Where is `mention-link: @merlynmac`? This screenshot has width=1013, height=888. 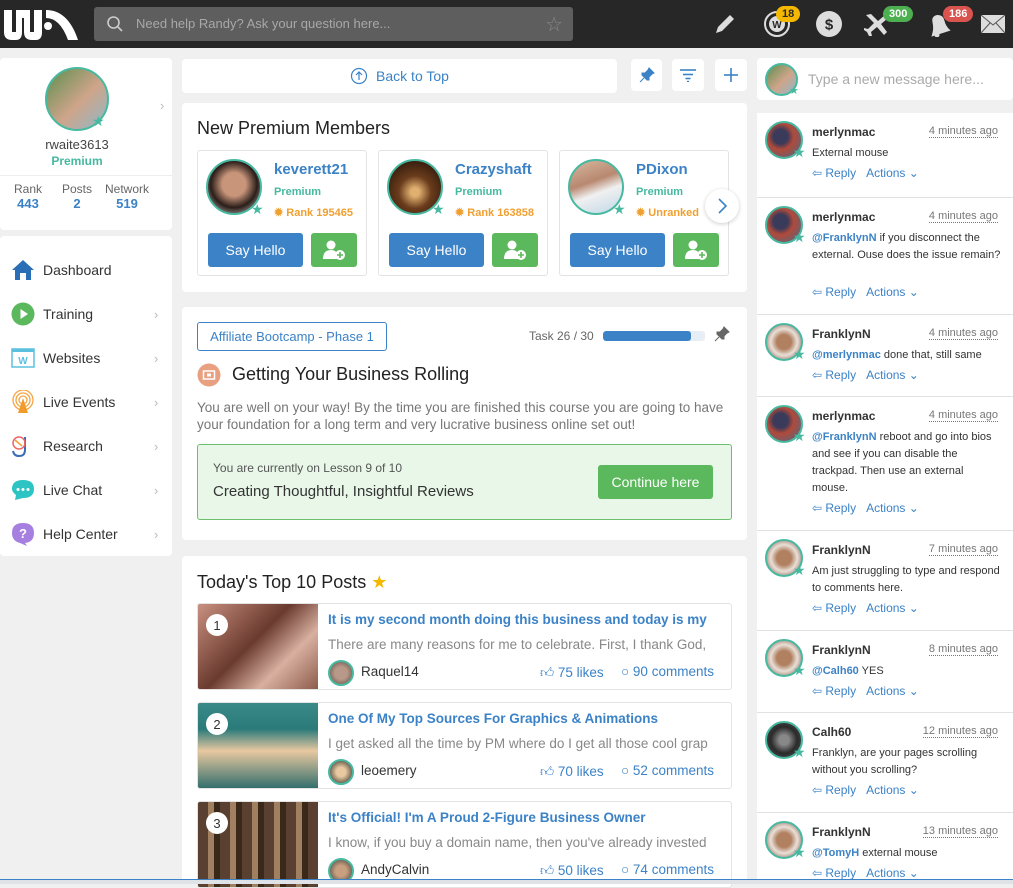
mention-link: @merlynmac is located at coordinates (846, 355).